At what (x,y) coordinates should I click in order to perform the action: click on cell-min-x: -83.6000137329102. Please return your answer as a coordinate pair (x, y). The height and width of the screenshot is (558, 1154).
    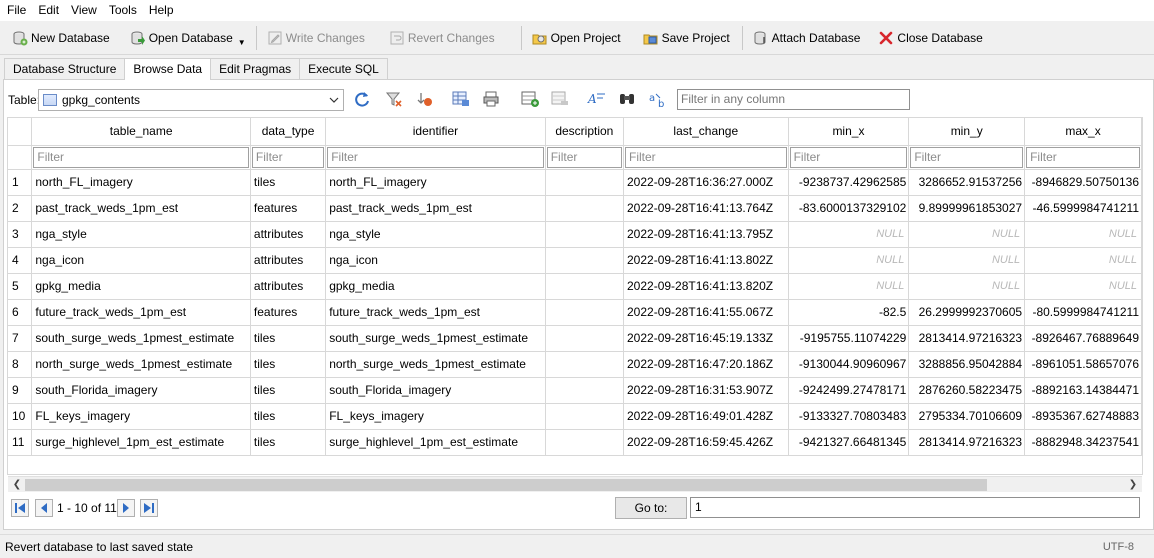
    Looking at the image, I should click on (849, 208).